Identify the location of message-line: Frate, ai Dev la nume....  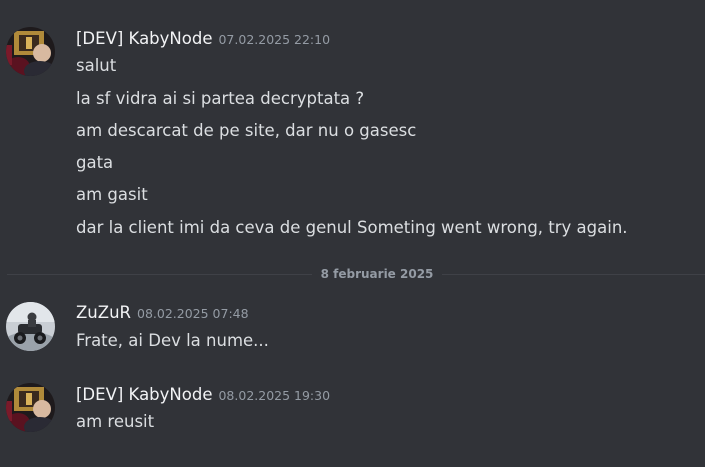
(172, 340).